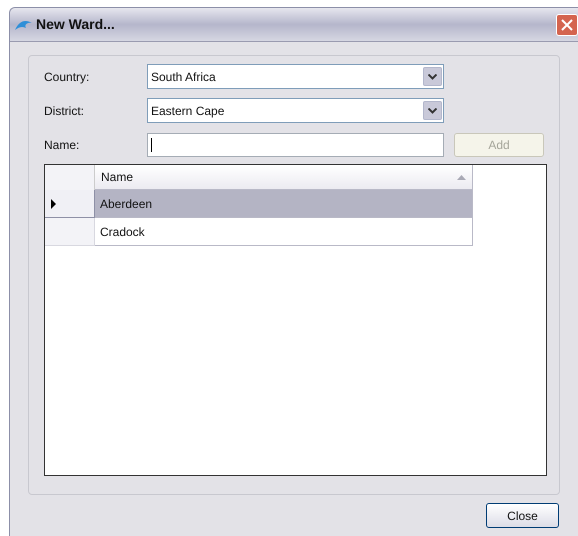  I want to click on close-button, so click(567, 25).